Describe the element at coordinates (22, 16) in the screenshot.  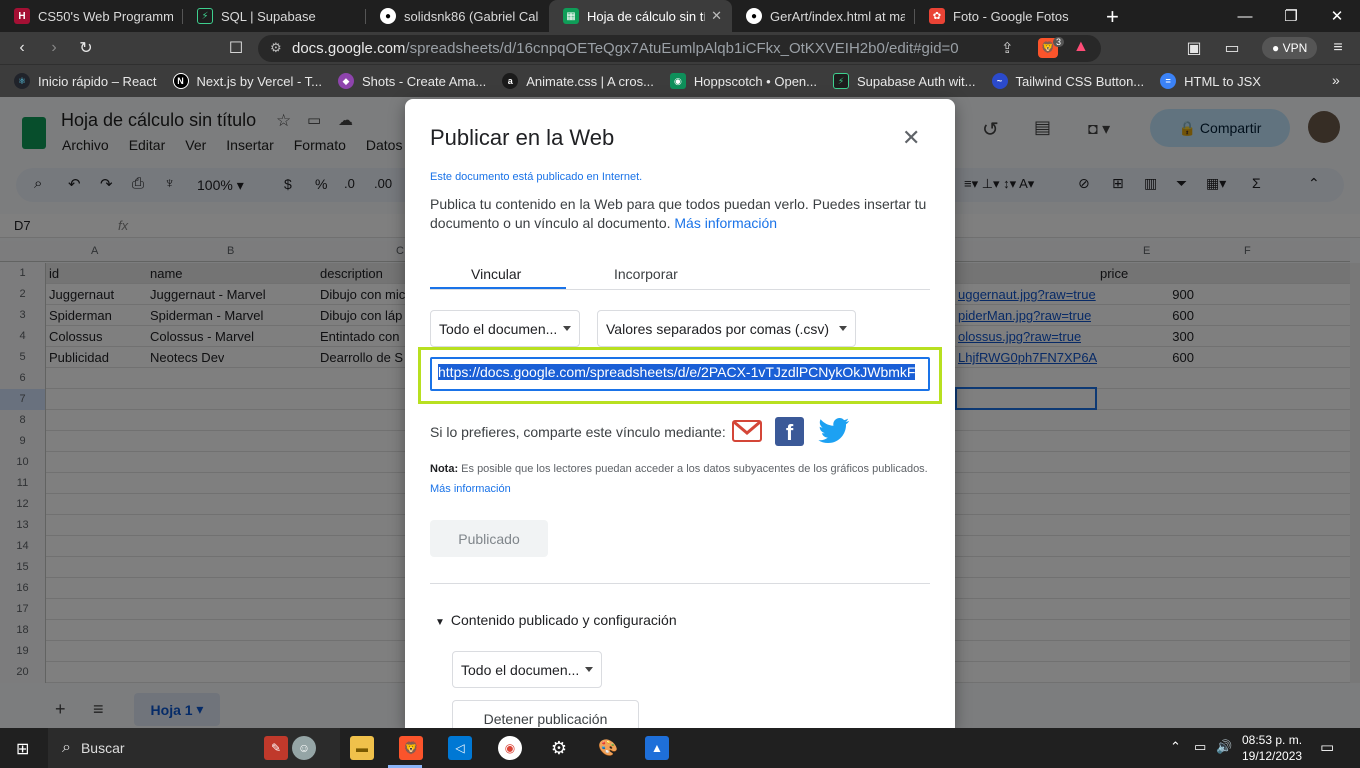
I see `harvard-icon: H` at that location.